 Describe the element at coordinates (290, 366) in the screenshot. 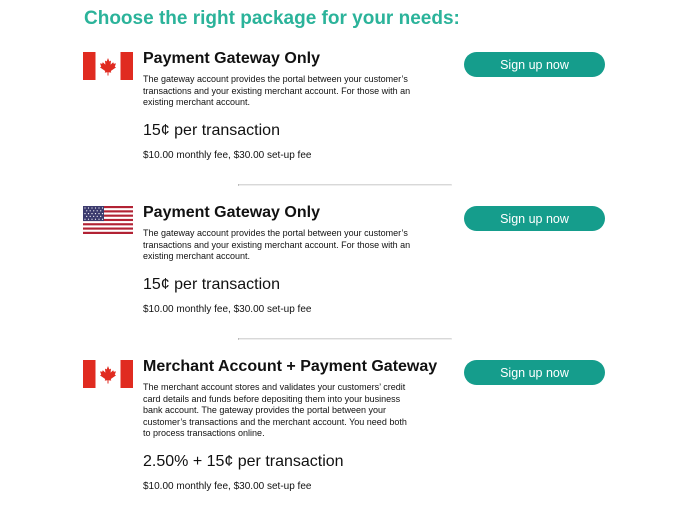

I see `package-title: Merchant Account + Payment Gateway` at that location.